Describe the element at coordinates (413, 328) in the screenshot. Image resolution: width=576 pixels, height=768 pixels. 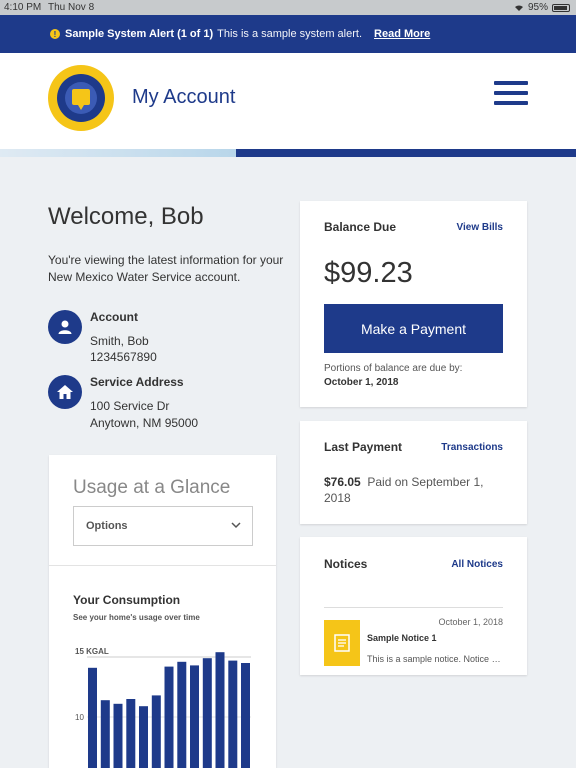
I see `make-payment-button: Make a Payment` at that location.